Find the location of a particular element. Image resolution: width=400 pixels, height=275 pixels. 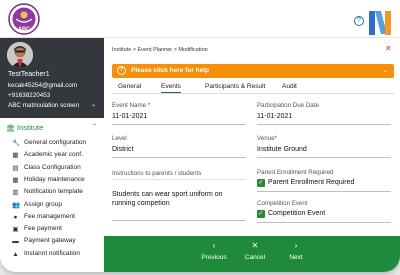

profile-email: kecak45254@gmail.com is located at coordinates (43, 85).